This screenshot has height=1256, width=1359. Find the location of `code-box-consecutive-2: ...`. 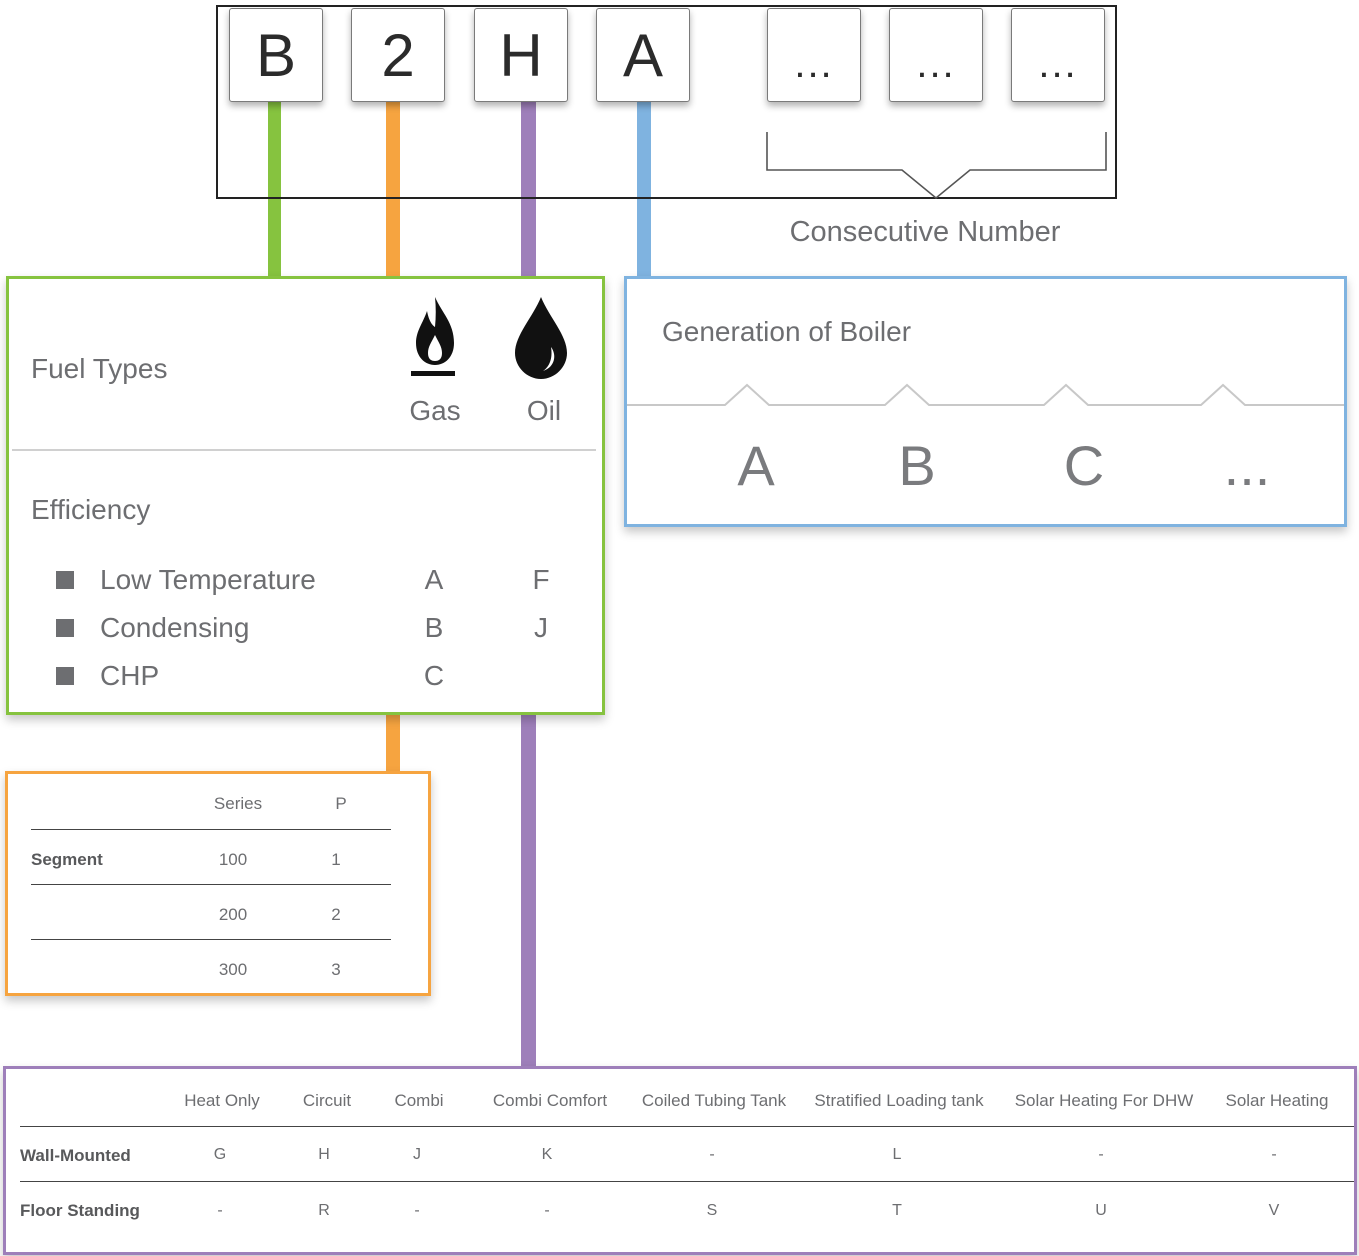

code-box-consecutive-2: ... is located at coordinates (936, 55).